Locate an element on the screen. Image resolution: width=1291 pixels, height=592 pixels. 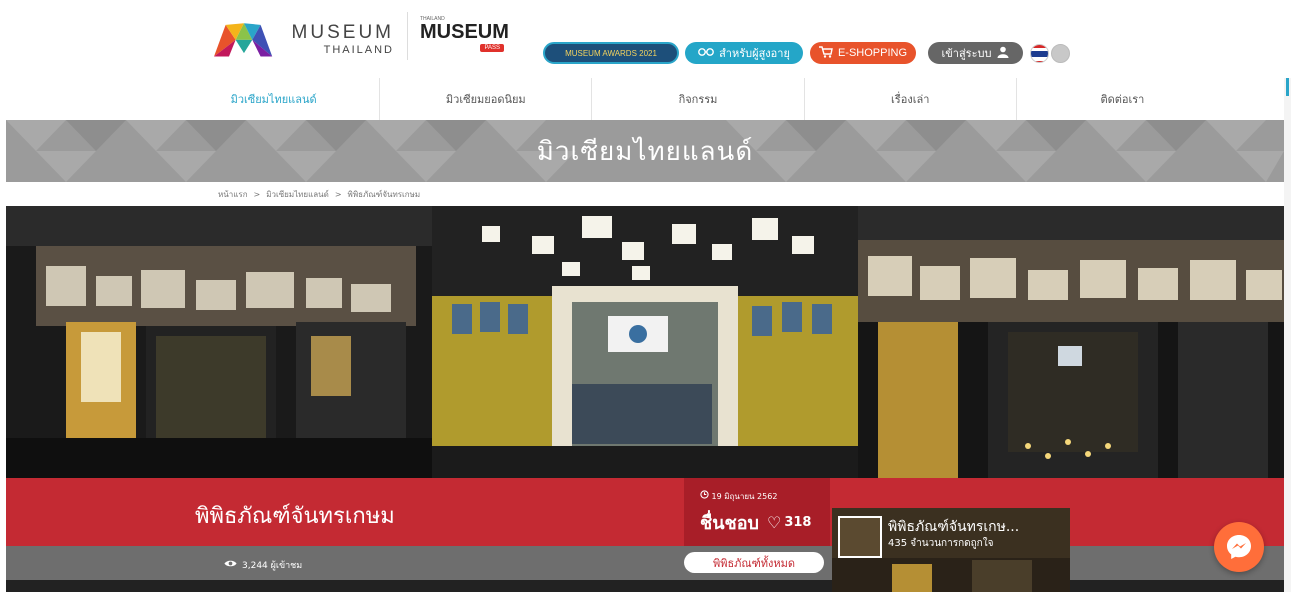
fb-page-avatar is located at coordinates (860, 537).